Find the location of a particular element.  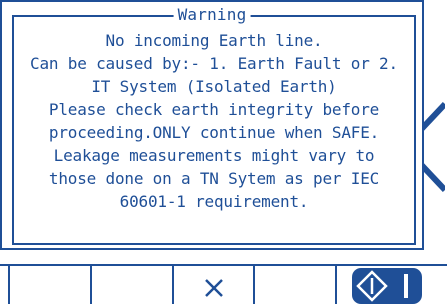

continue-button is located at coordinates (387, 286).